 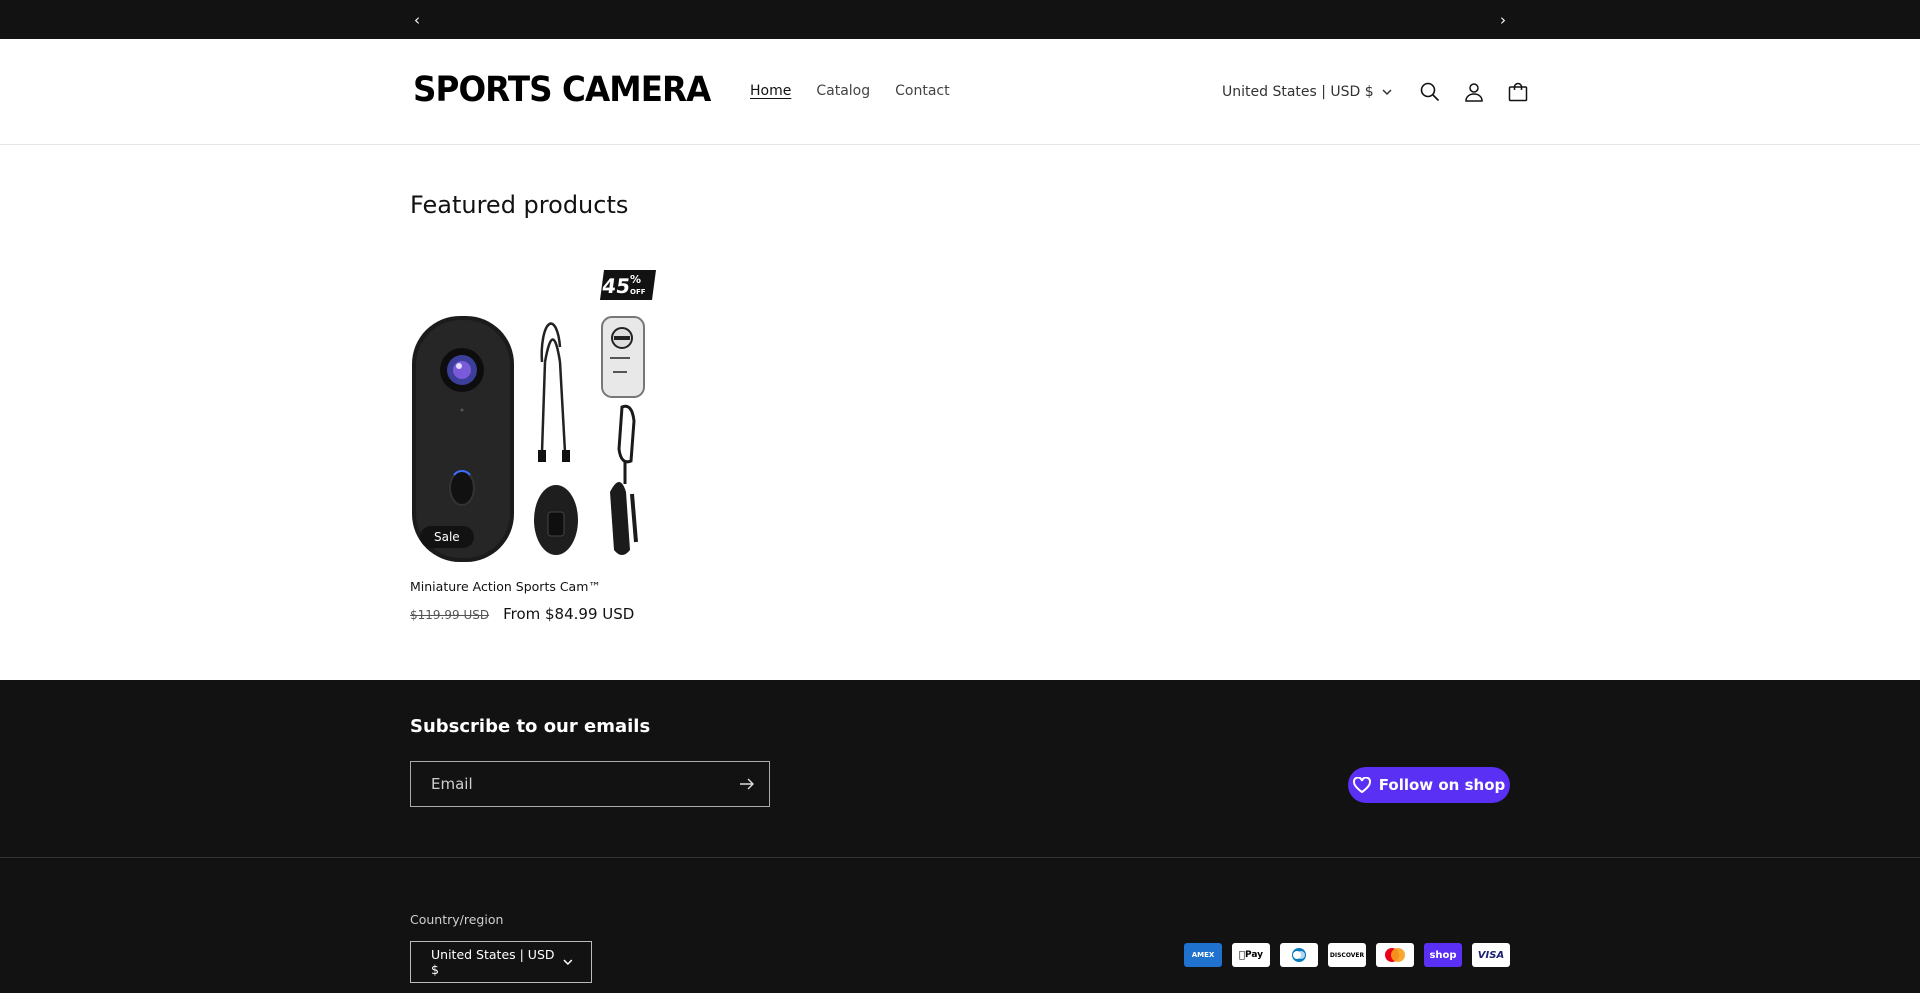 What do you see at coordinates (1251, 955) in the screenshot?
I see `apple-pay-icon: Pay` at bounding box center [1251, 955].